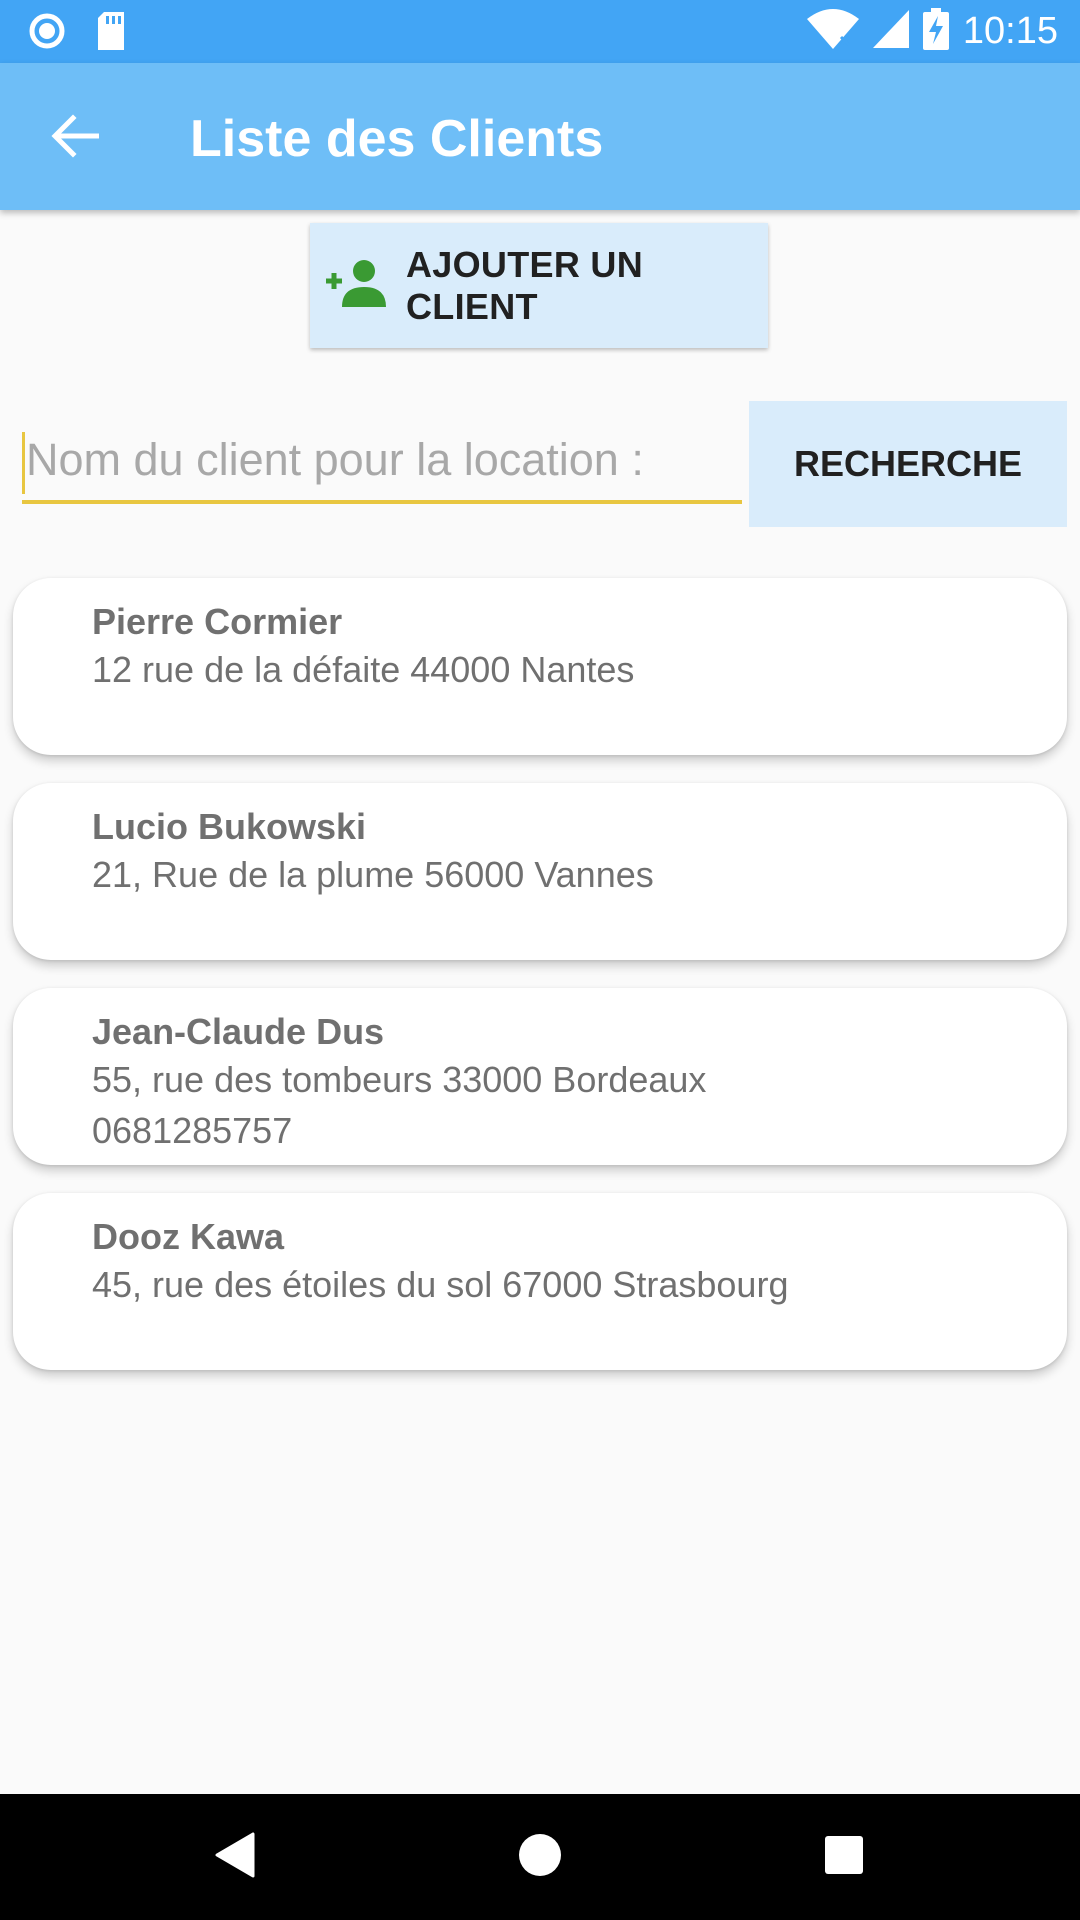 This screenshot has height=1920, width=1080. What do you see at coordinates (832, 31) in the screenshot?
I see `wifi-icon` at bounding box center [832, 31].